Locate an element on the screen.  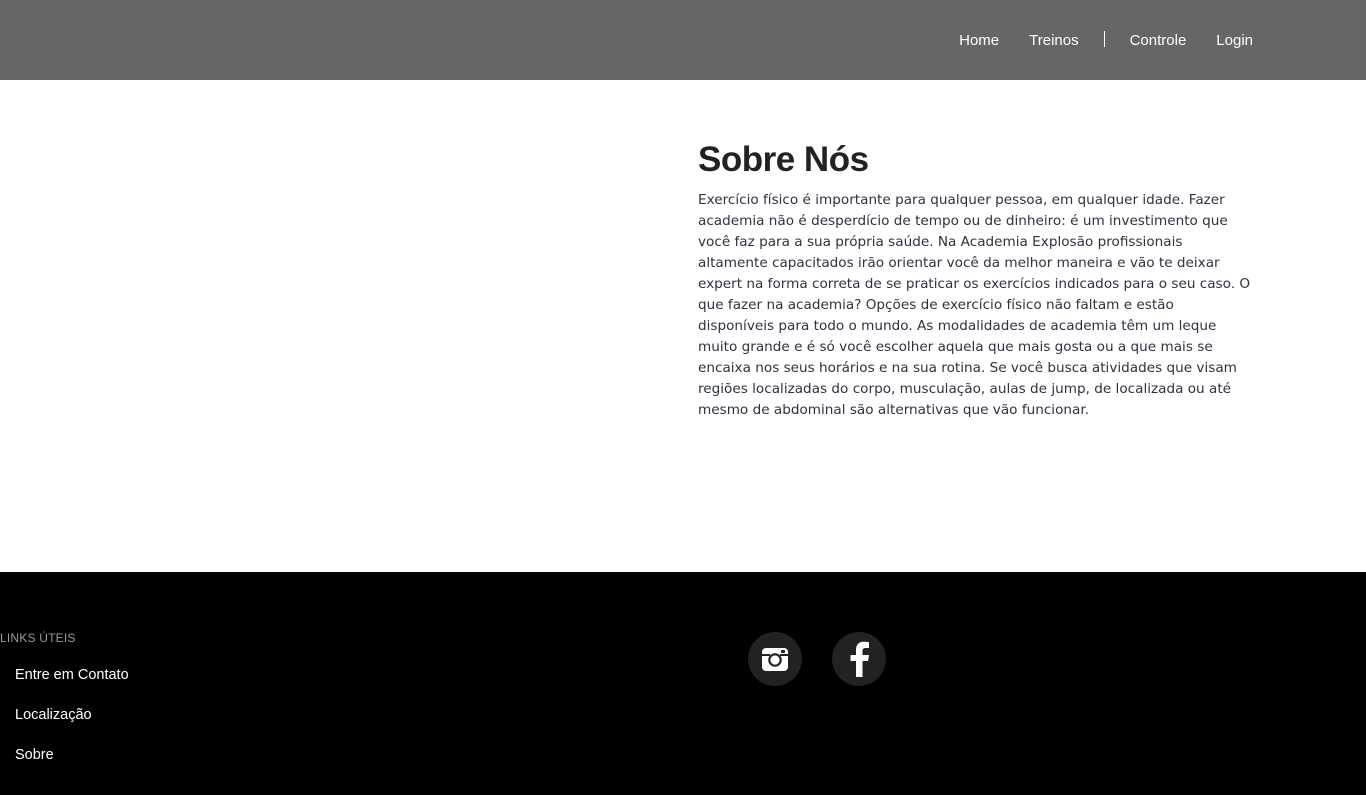
nav-link-home: Home is located at coordinates (979, 40).